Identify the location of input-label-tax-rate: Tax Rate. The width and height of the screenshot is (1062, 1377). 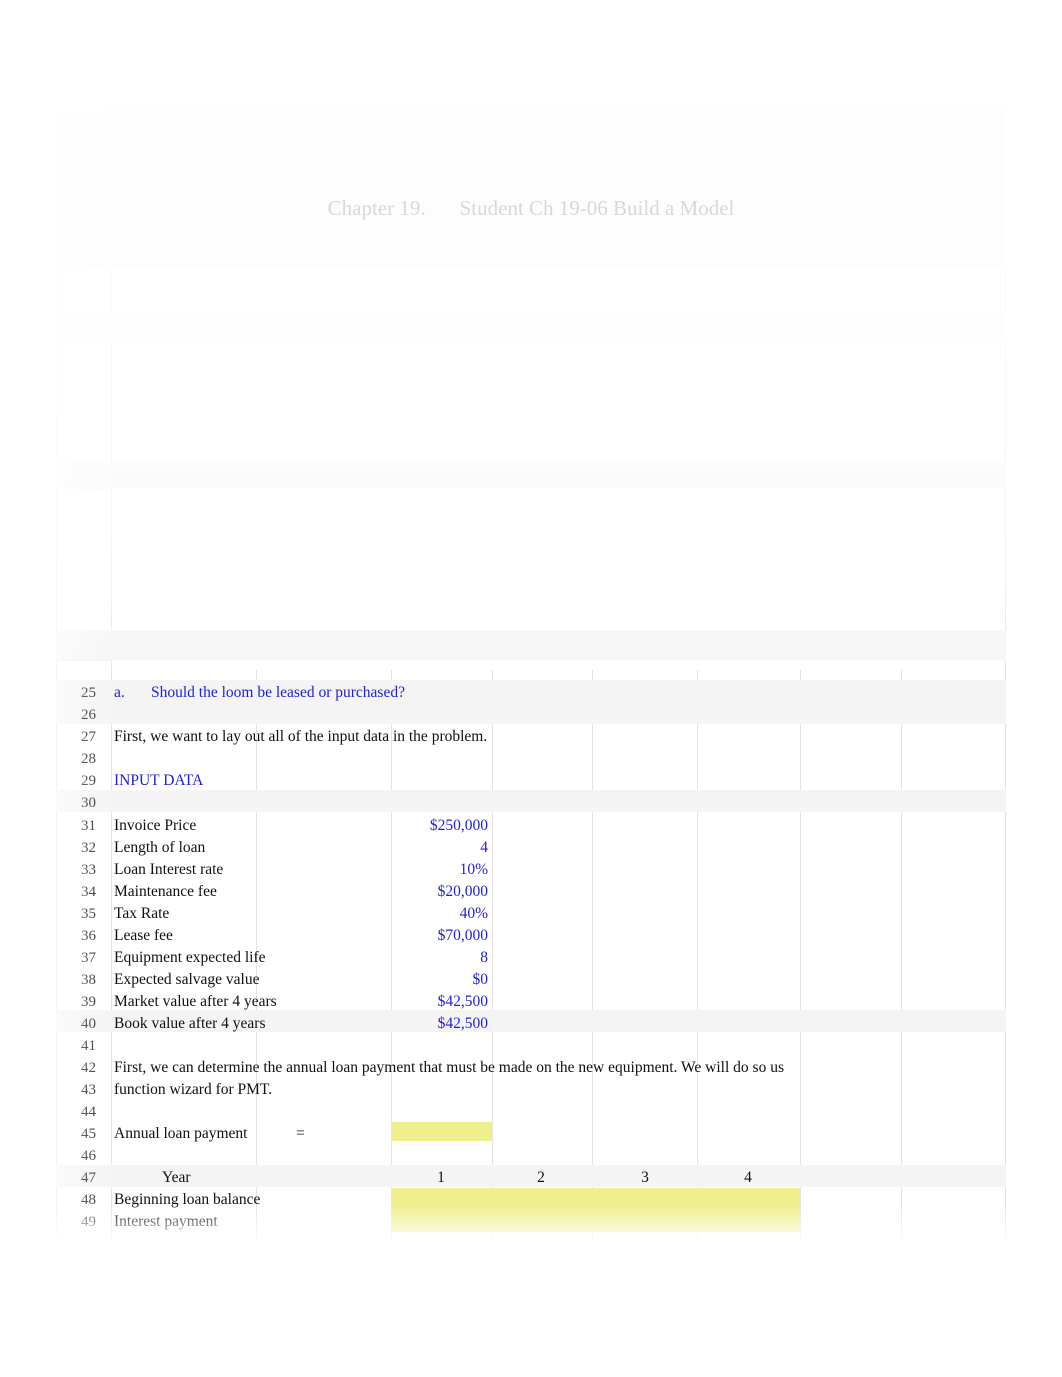
(142, 913).